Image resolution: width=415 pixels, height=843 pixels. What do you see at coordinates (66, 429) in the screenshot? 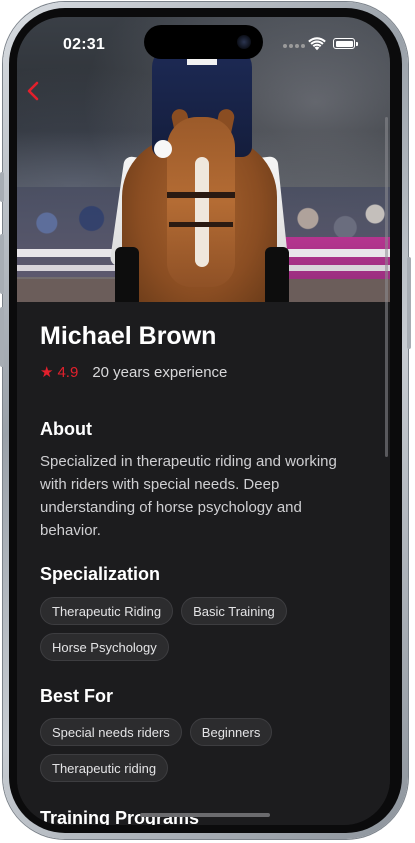
I see `about-title: About` at bounding box center [66, 429].